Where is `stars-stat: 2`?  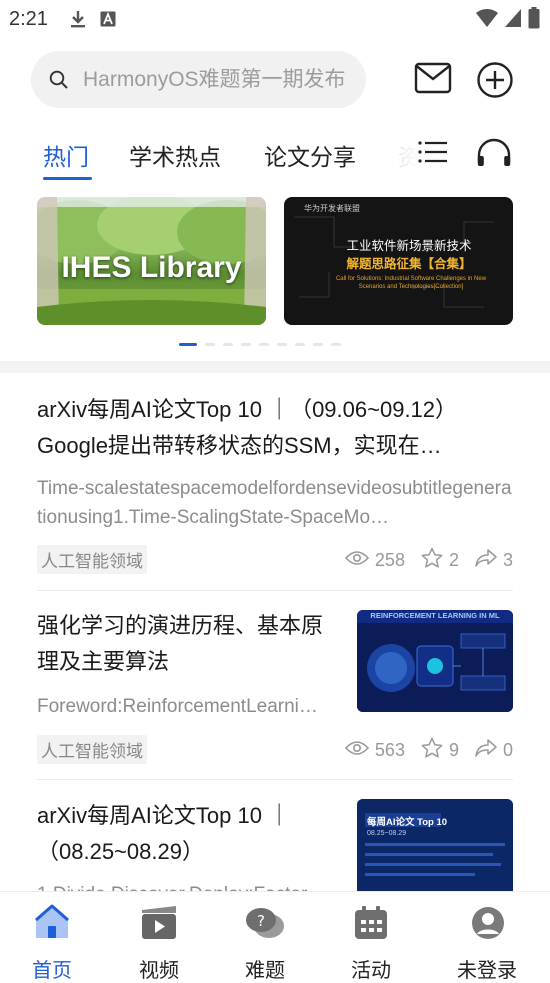 stars-stat: 2 is located at coordinates (440, 560).